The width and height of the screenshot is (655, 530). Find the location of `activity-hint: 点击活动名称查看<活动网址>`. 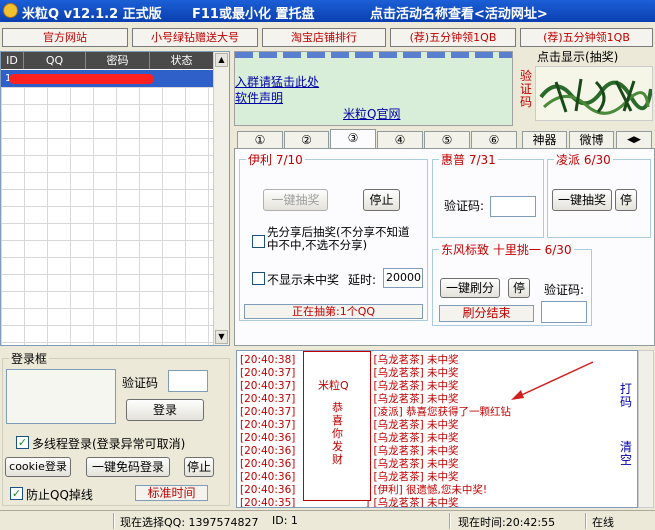

activity-hint: 点击活动名称查看<活动网址> is located at coordinates (459, 12).